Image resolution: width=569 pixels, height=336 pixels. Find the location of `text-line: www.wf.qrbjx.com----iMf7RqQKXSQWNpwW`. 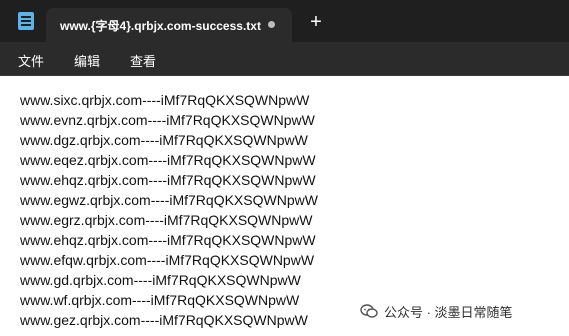

text-line: www.wf.qrbjx.com----iMf7RqQKXSQWNpwW is located at coordinates (160, 300).